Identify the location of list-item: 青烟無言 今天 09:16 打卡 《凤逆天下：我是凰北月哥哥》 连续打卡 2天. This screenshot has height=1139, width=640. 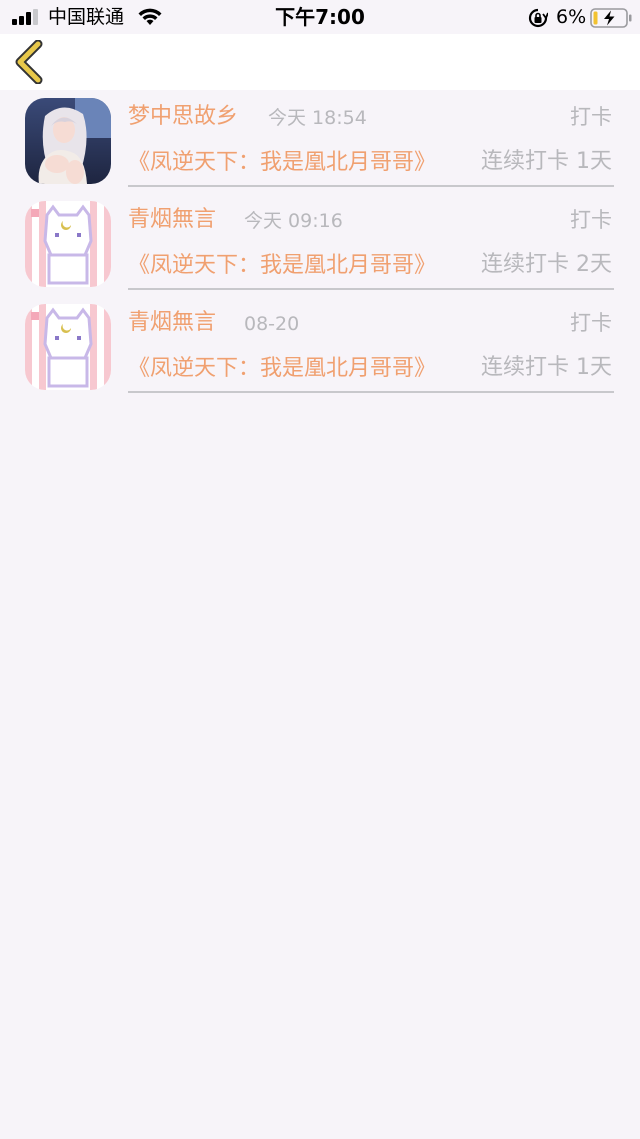
(320, 244).